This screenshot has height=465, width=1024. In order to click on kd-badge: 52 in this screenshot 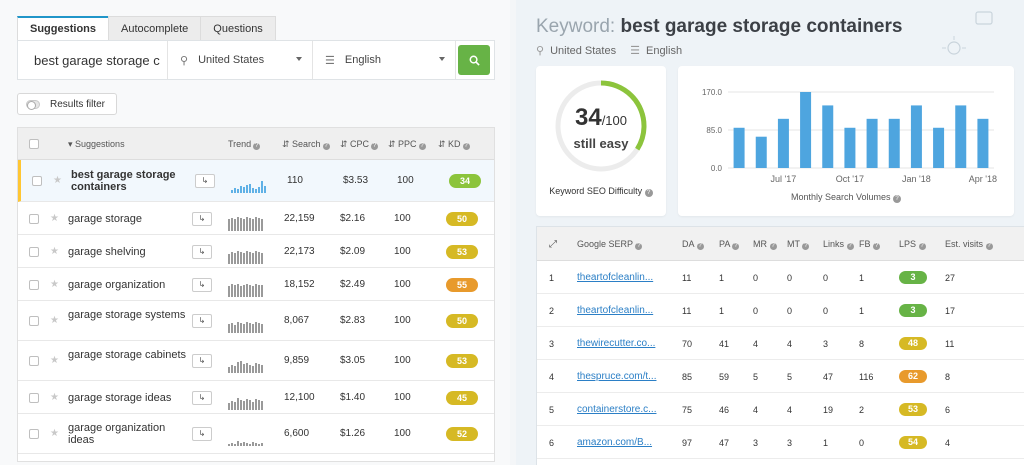, I will do `click(462, 434)`.